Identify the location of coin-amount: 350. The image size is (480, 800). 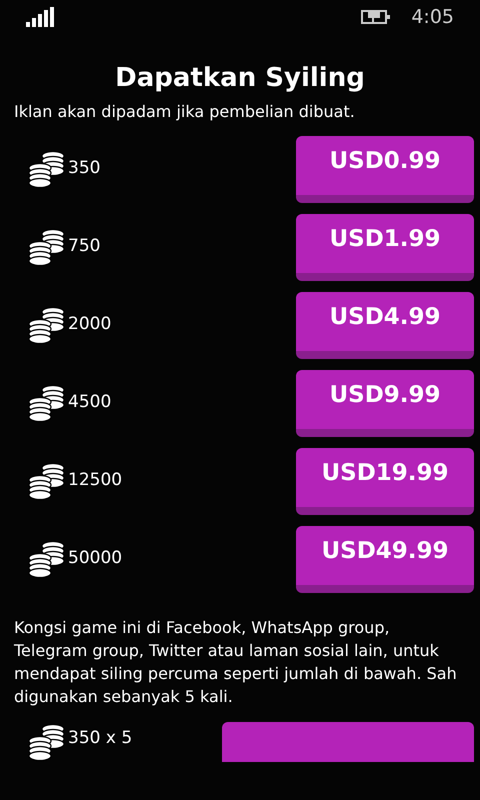
(85, 168).